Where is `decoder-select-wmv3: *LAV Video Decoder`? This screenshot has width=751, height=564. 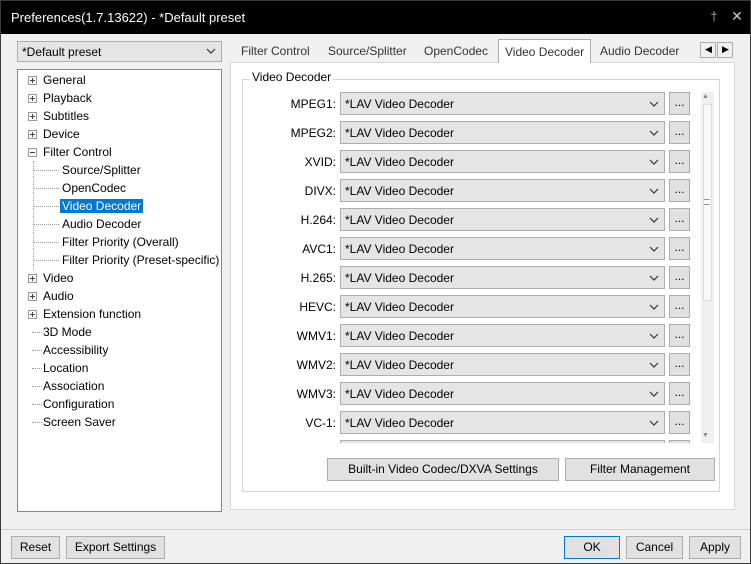
decoder-select-wmv3: *LAV Video Decoder is located at coordinates (502, 393).